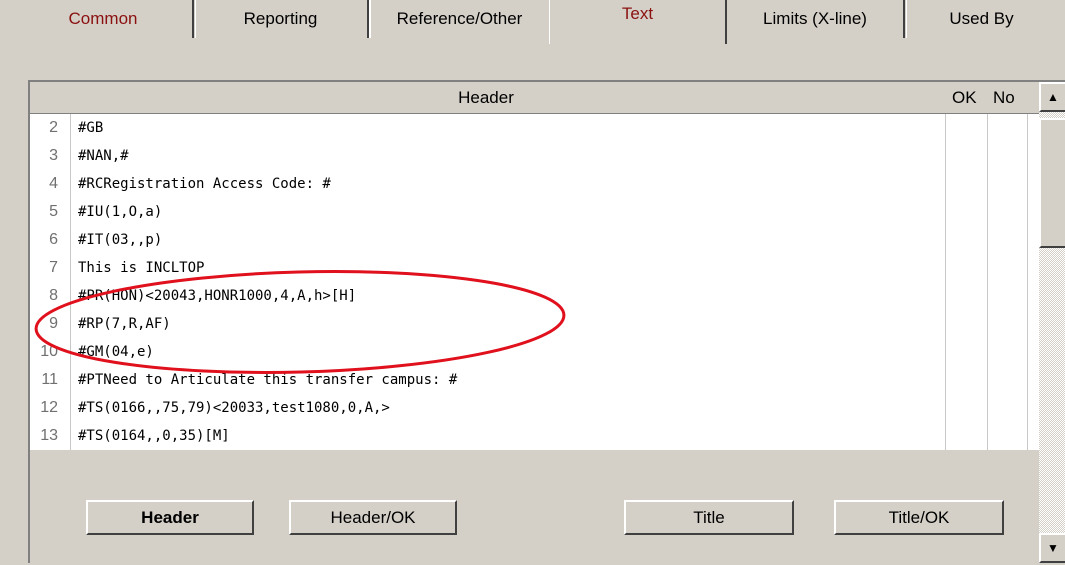 The image size is (1065, 565). What do you see at coordinates (50, 128) in the screenshot?
I see `row-number: 2` at bounding box center [50, 128].